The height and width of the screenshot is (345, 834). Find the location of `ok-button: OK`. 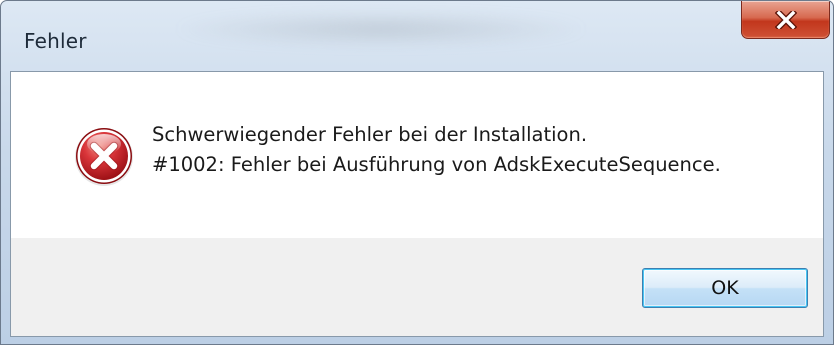

ok-button: OK is located at coordinates (725, 288).